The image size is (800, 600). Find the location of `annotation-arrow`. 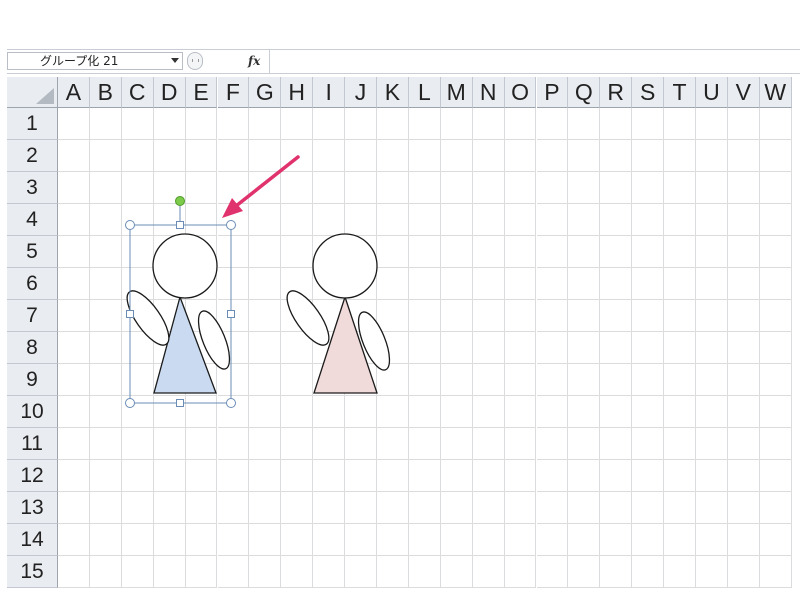

annotation-arrow is located at coordinates (261, 186).